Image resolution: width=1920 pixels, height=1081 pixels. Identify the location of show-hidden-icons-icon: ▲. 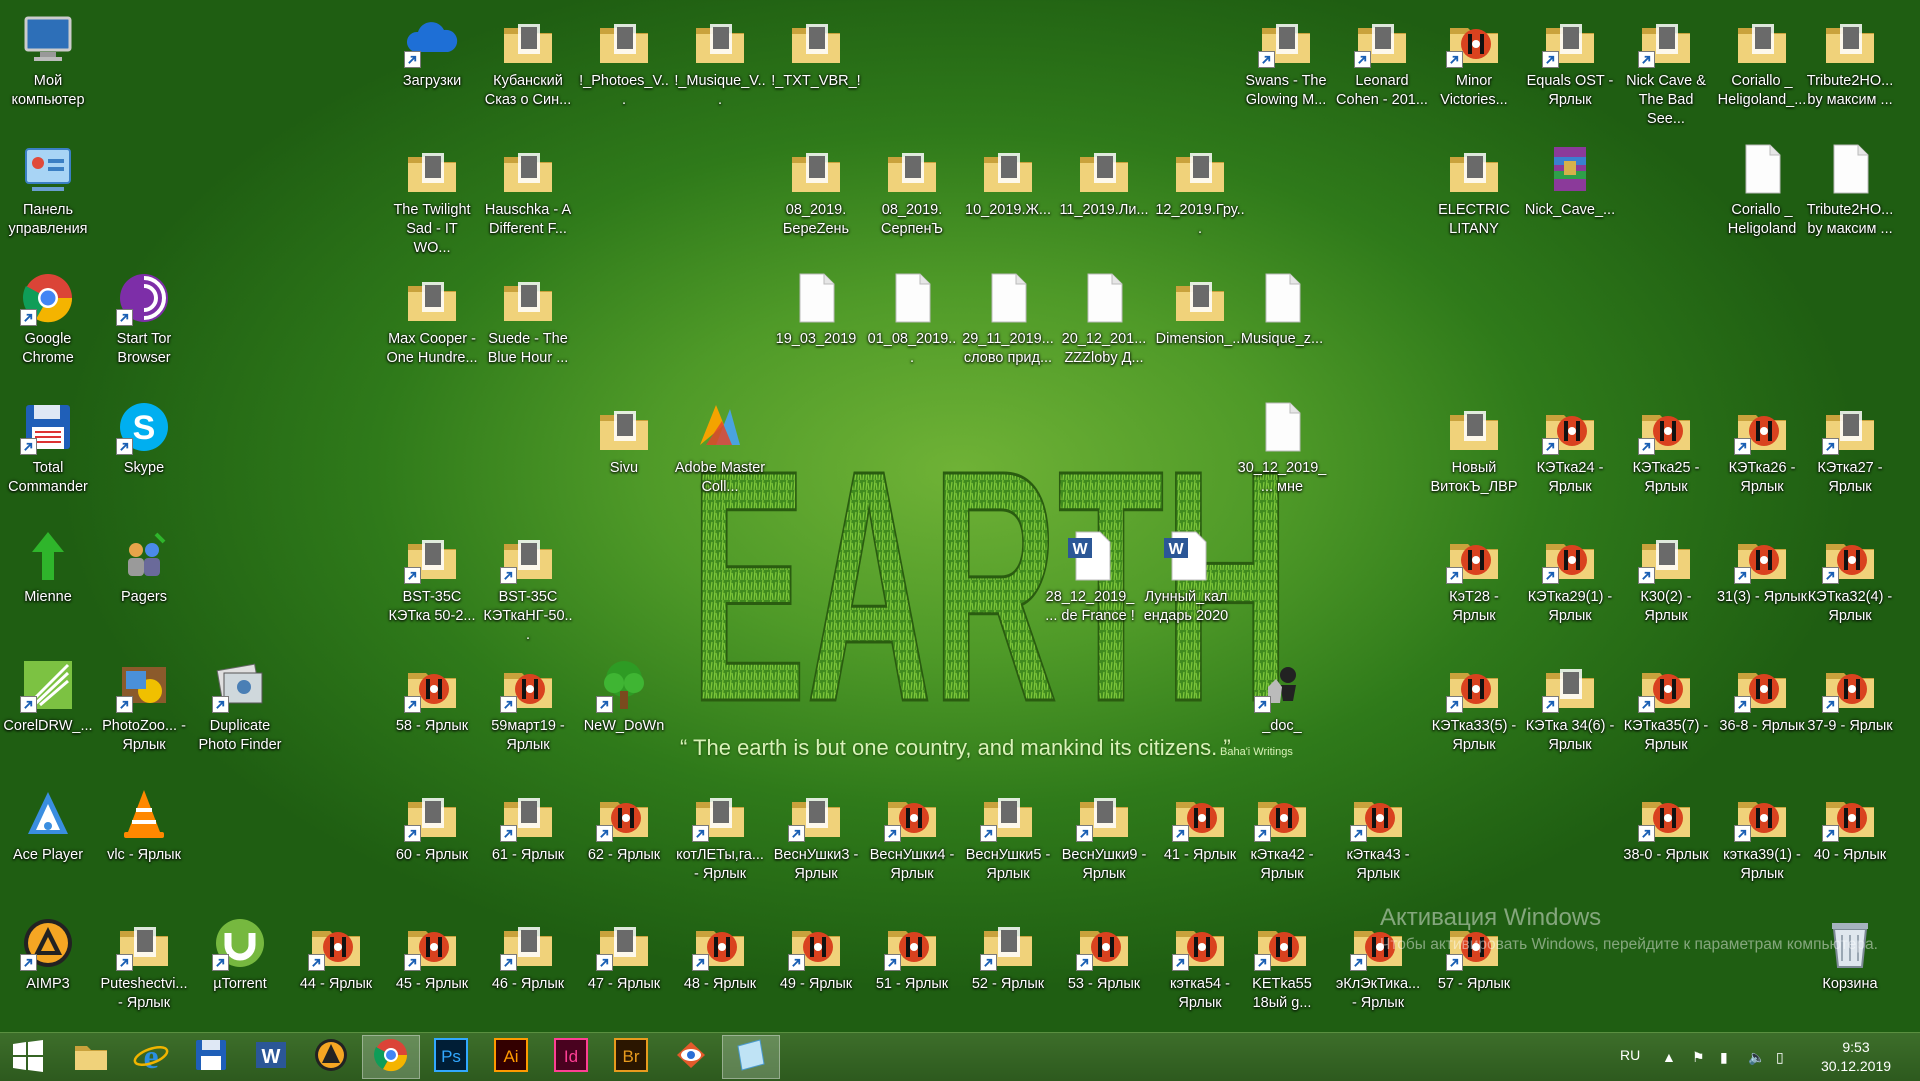
(1669, 1057).